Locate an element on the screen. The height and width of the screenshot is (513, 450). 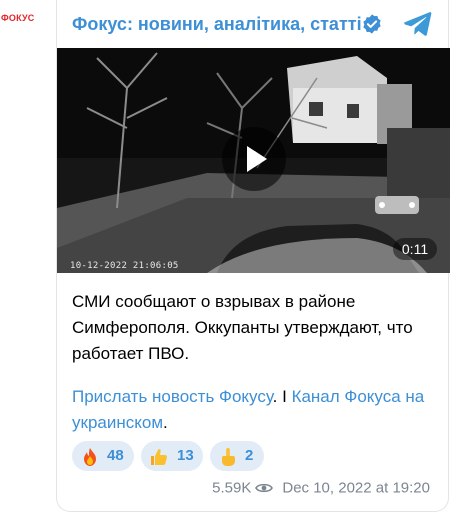
message-meta: 5.59K Dec 10, 2022 at 19:20 is located at coordinates (321, 488).